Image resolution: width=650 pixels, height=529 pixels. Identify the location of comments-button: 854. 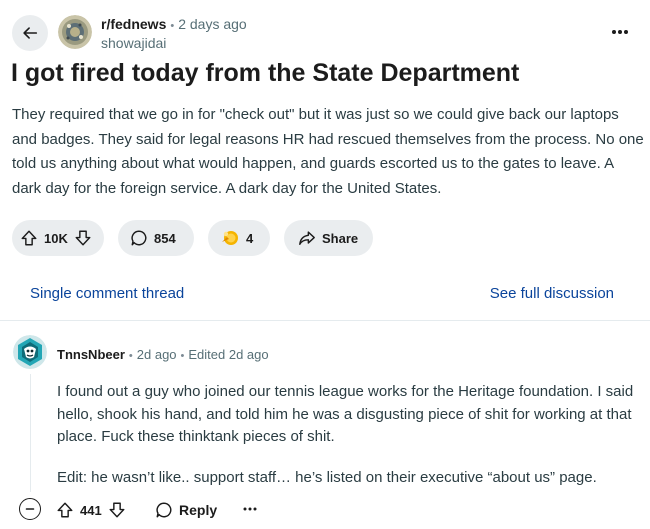
(156, 238).